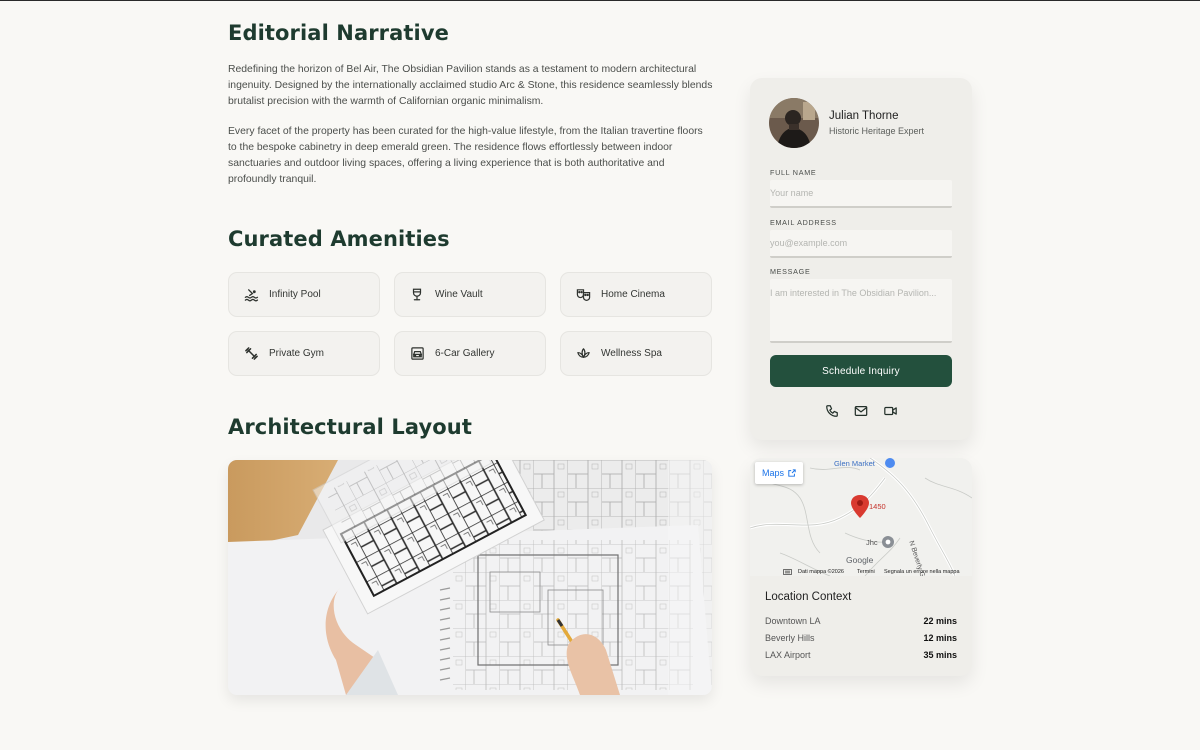 This screenshot has height=750, width=1200. Describe the element at coordinates (790, 638) in the screenshot. I see `location-place: Beverly Hills` at that location.